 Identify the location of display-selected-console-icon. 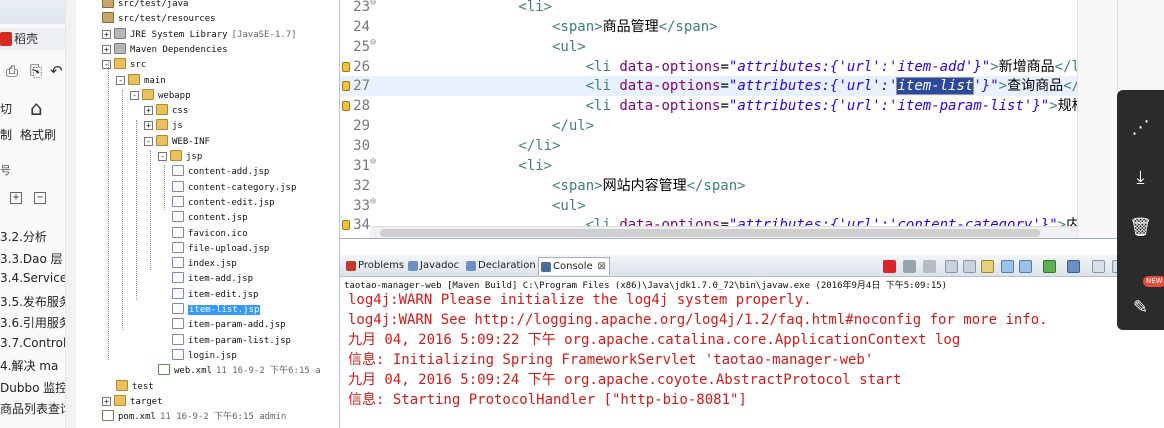
(1025, 266).